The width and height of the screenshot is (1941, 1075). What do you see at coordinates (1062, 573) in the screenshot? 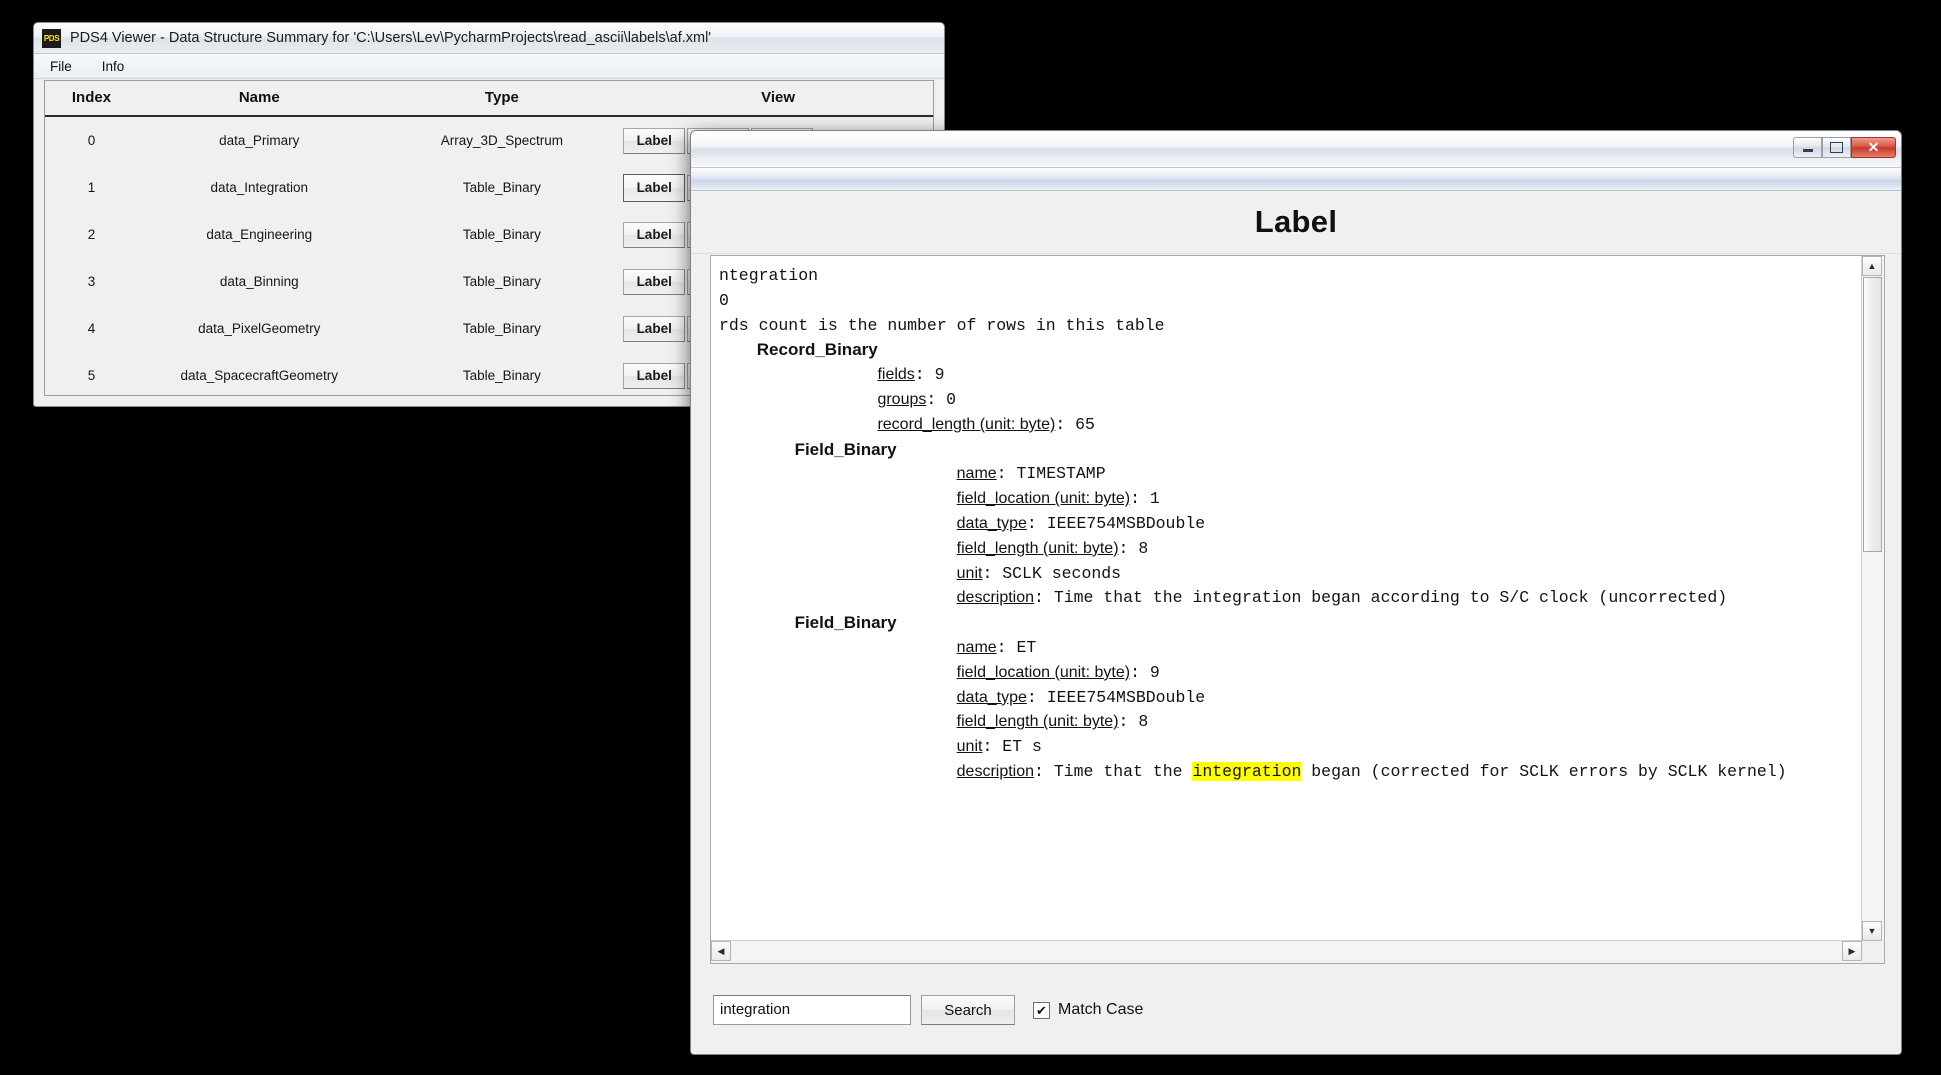
I see `label-field-value: SCLK seconds` at bounding box center [1062, 573].